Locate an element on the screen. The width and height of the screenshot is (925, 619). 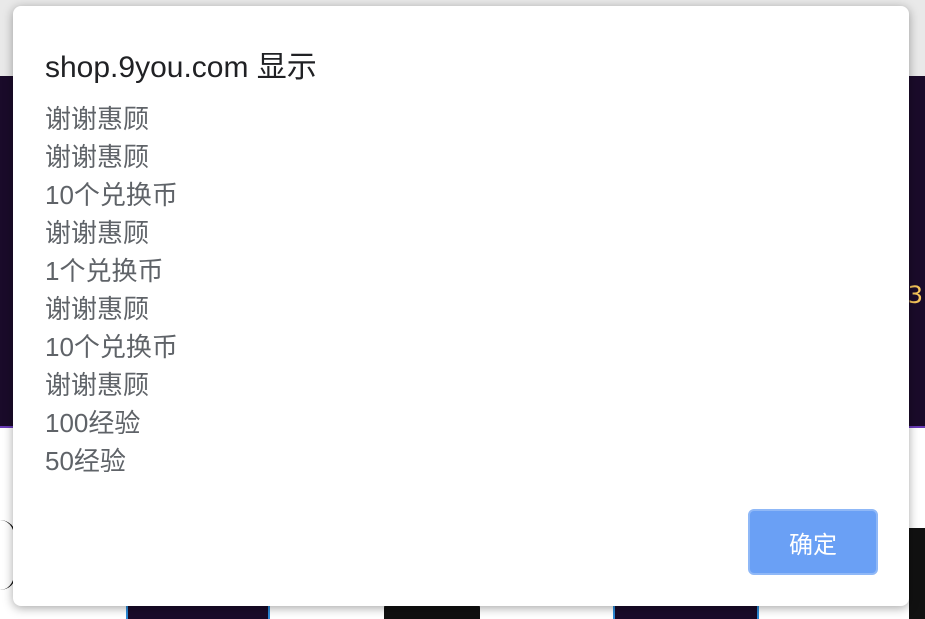
ok-button: 确定 is located at coordinates (813, 542).